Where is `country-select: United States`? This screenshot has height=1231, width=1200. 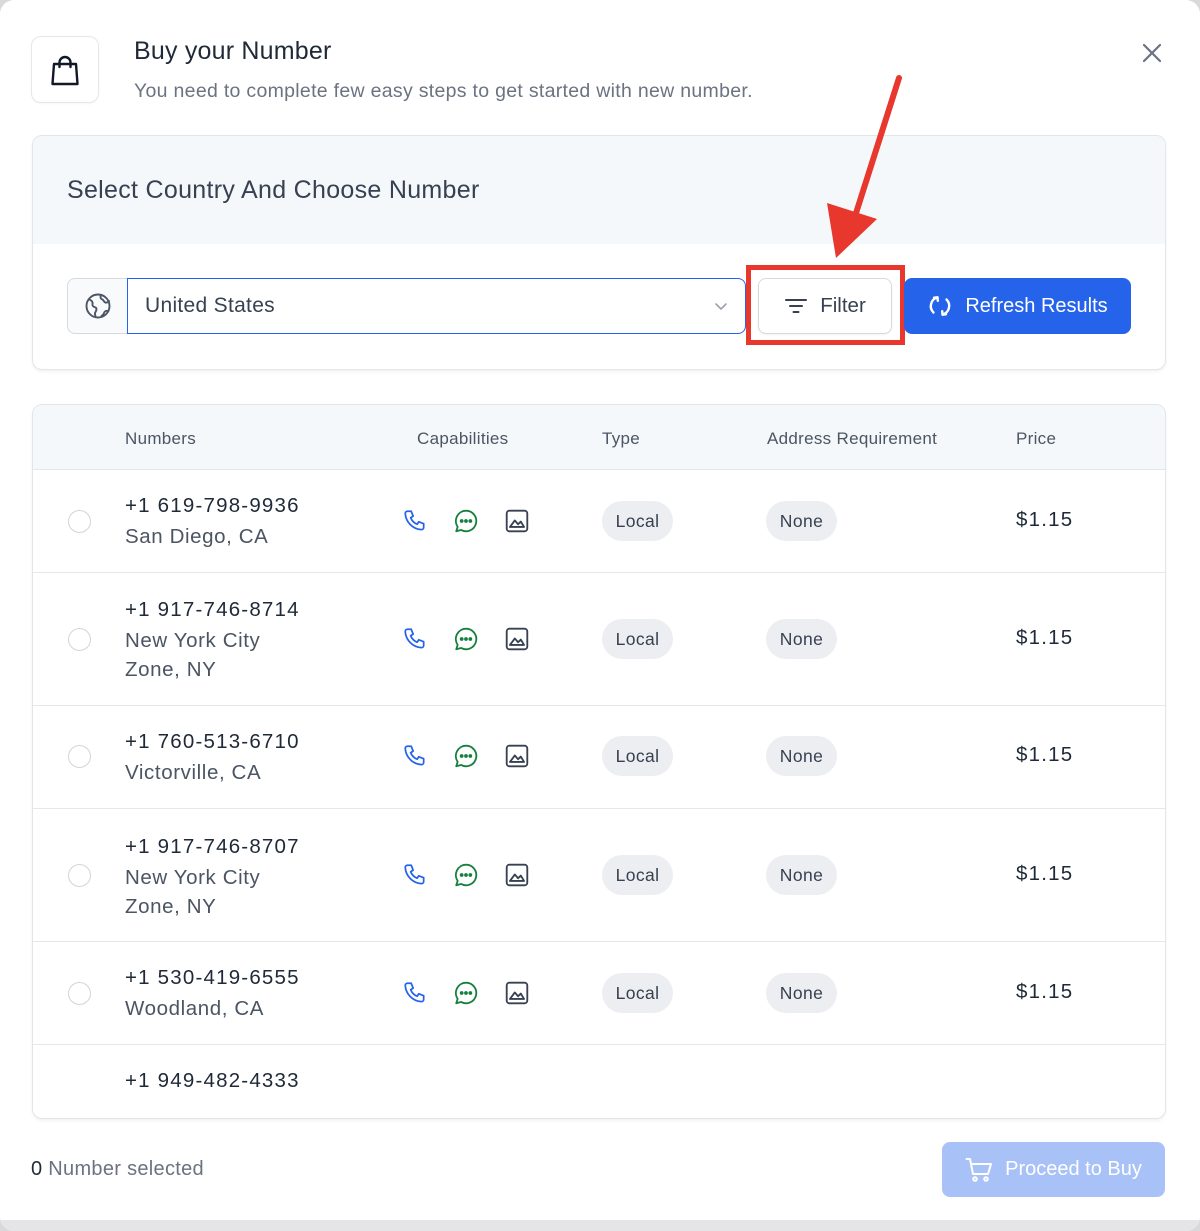
country-select: United States is located at coordinates (436, 306).